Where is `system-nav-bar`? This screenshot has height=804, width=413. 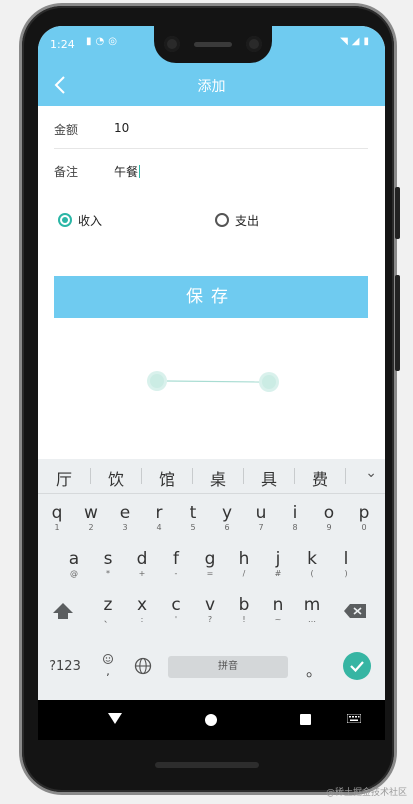
system-nav-bar is located at coordinates (211, 720).